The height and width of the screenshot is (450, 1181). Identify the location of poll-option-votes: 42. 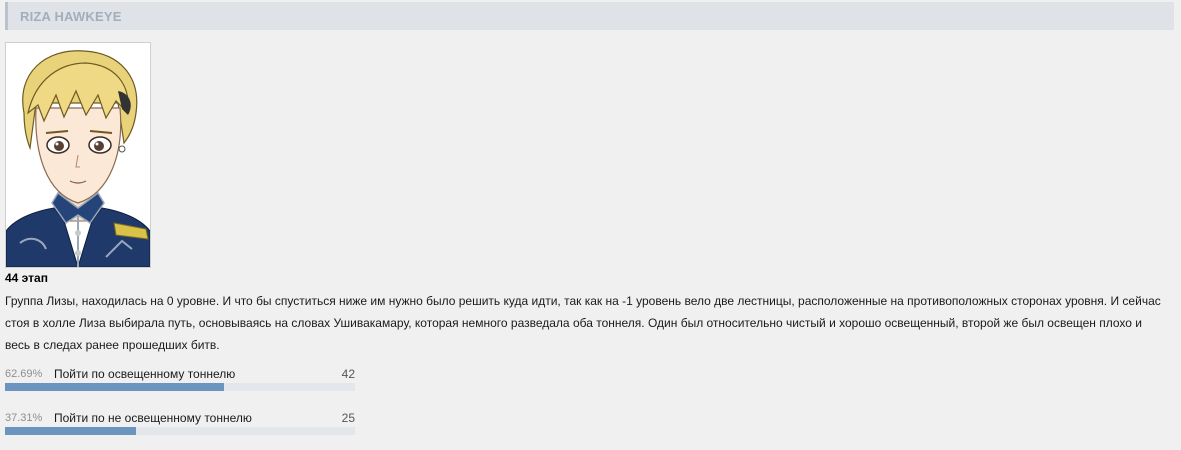
(348, 374).